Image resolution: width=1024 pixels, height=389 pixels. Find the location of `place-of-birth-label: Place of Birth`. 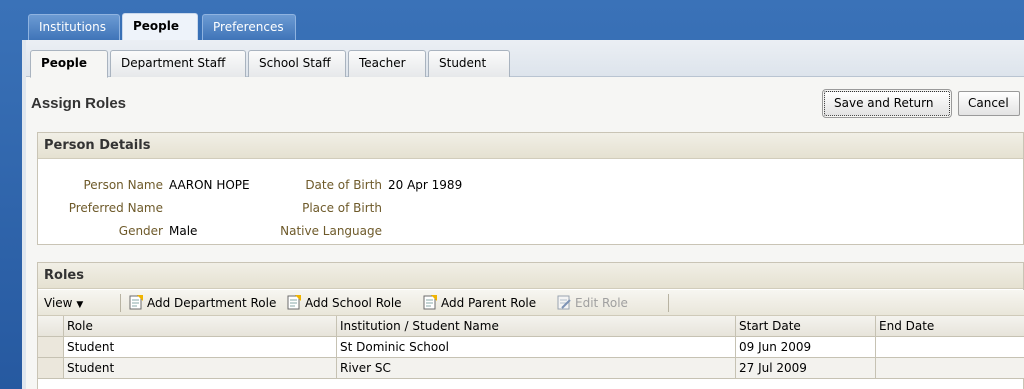

place-of-birth-label: Place of Birth is located at coordinates (342, 208).